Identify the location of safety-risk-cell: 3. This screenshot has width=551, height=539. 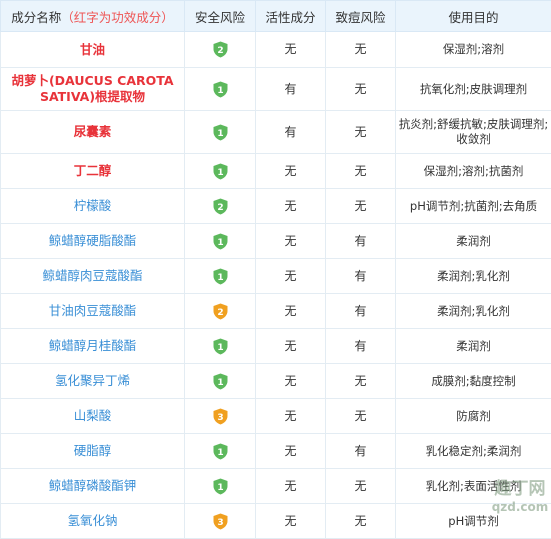
(220, 416).